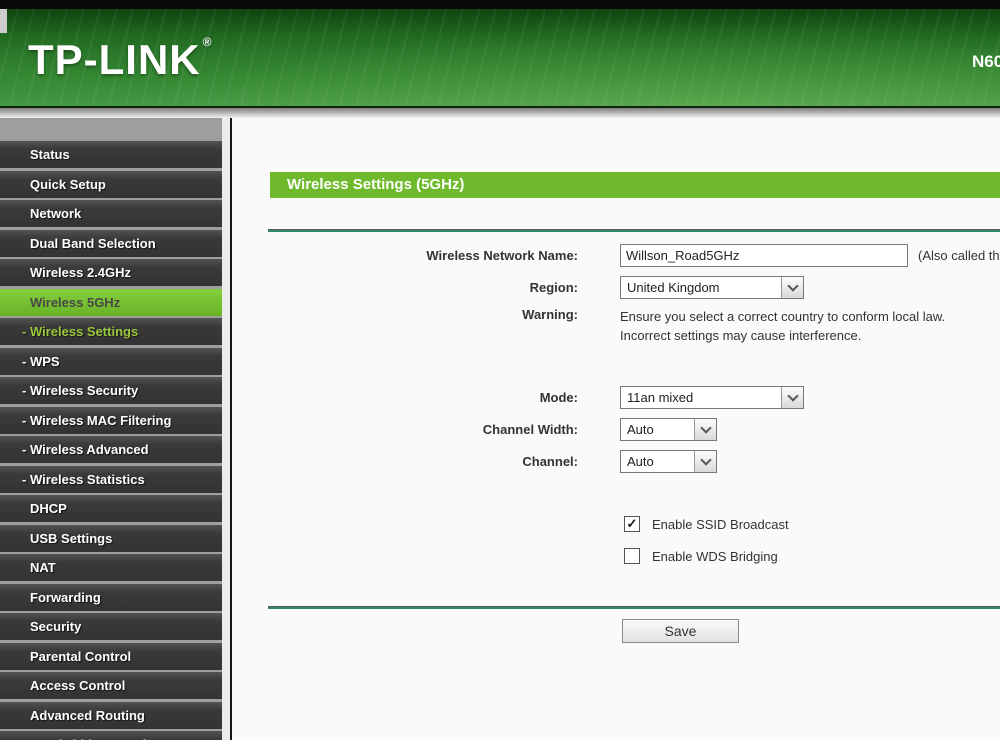 This screenshot has height=740, width=1000. Describe the element at coordinates (3, 21) in the screenshot. I see `corner-notch` at that location.